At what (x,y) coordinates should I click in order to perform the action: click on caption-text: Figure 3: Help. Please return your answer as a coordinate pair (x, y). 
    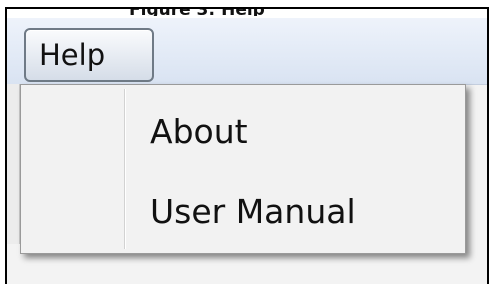
    Looking at the image, I should click on (249, 12).